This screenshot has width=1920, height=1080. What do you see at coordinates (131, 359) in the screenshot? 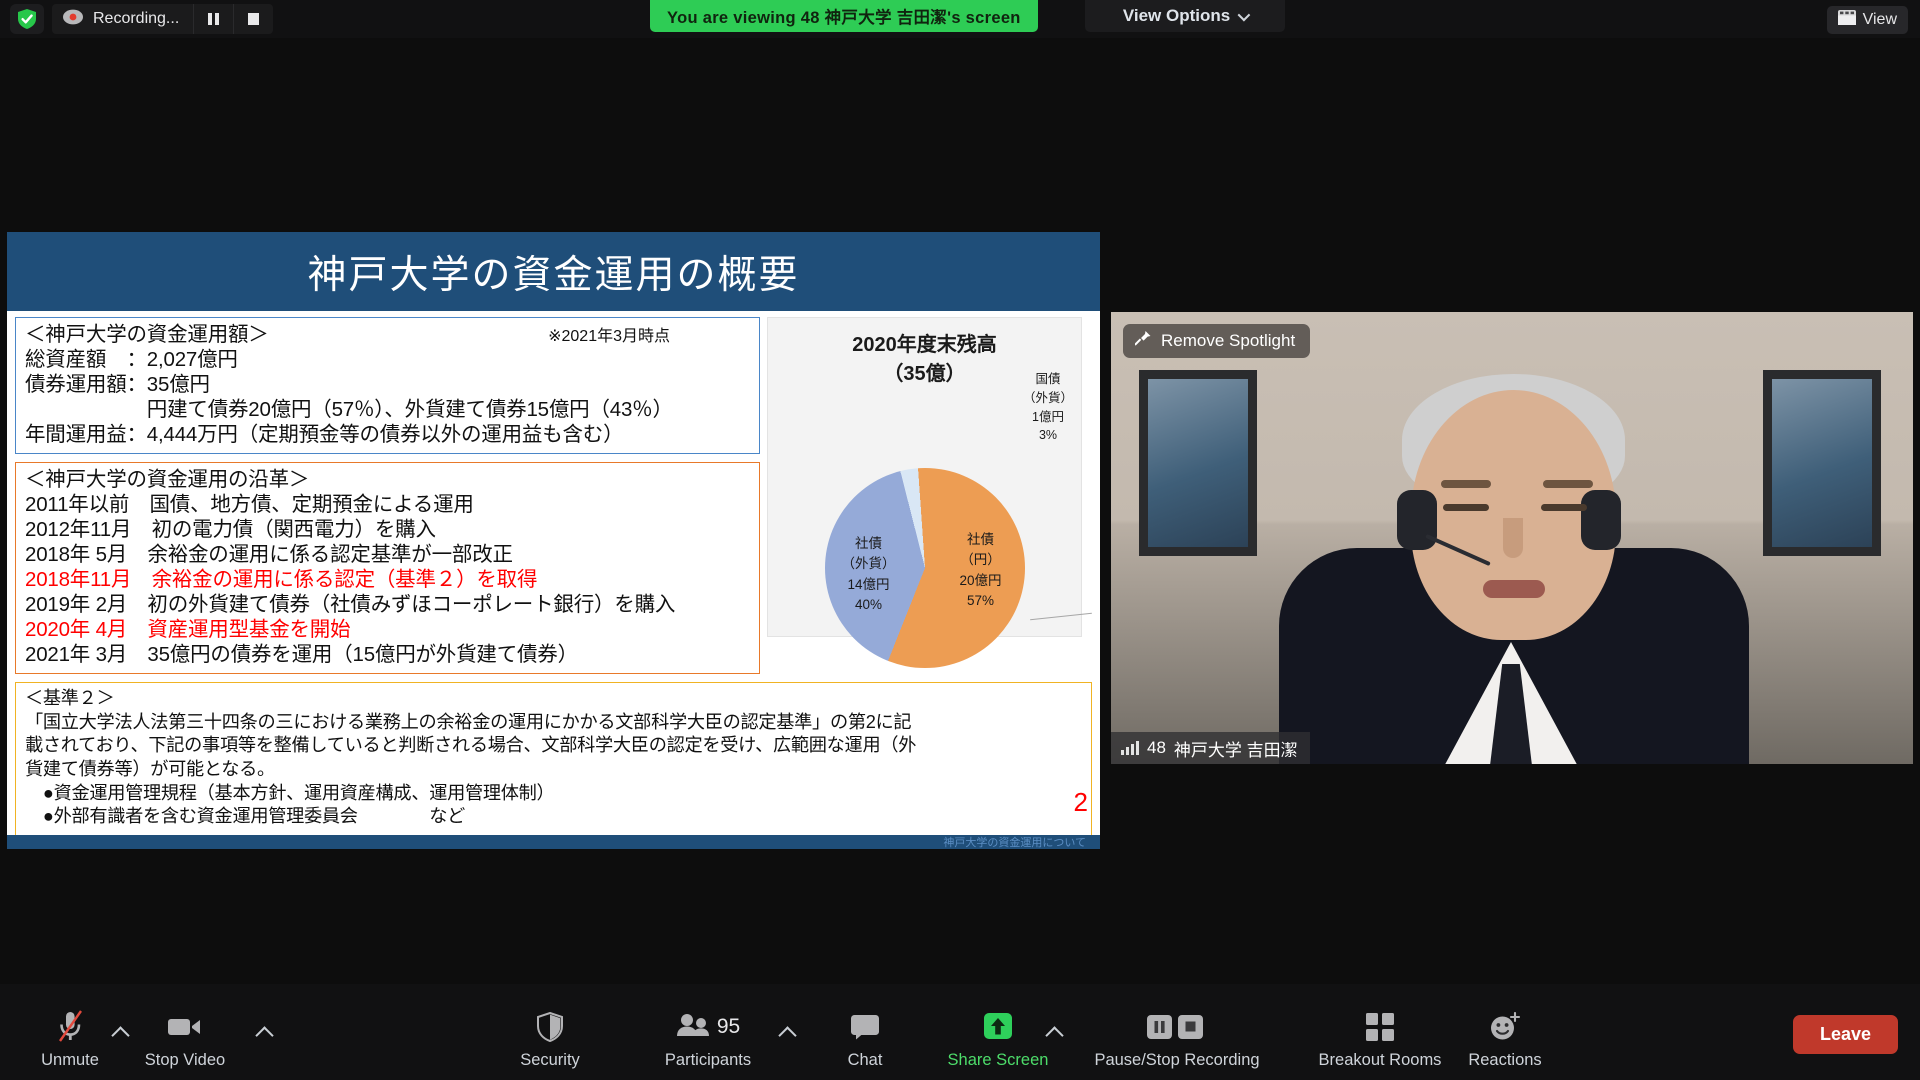
I see `funding-line: 総資産額 ：2,027億円` at bounding box center [131, 359].